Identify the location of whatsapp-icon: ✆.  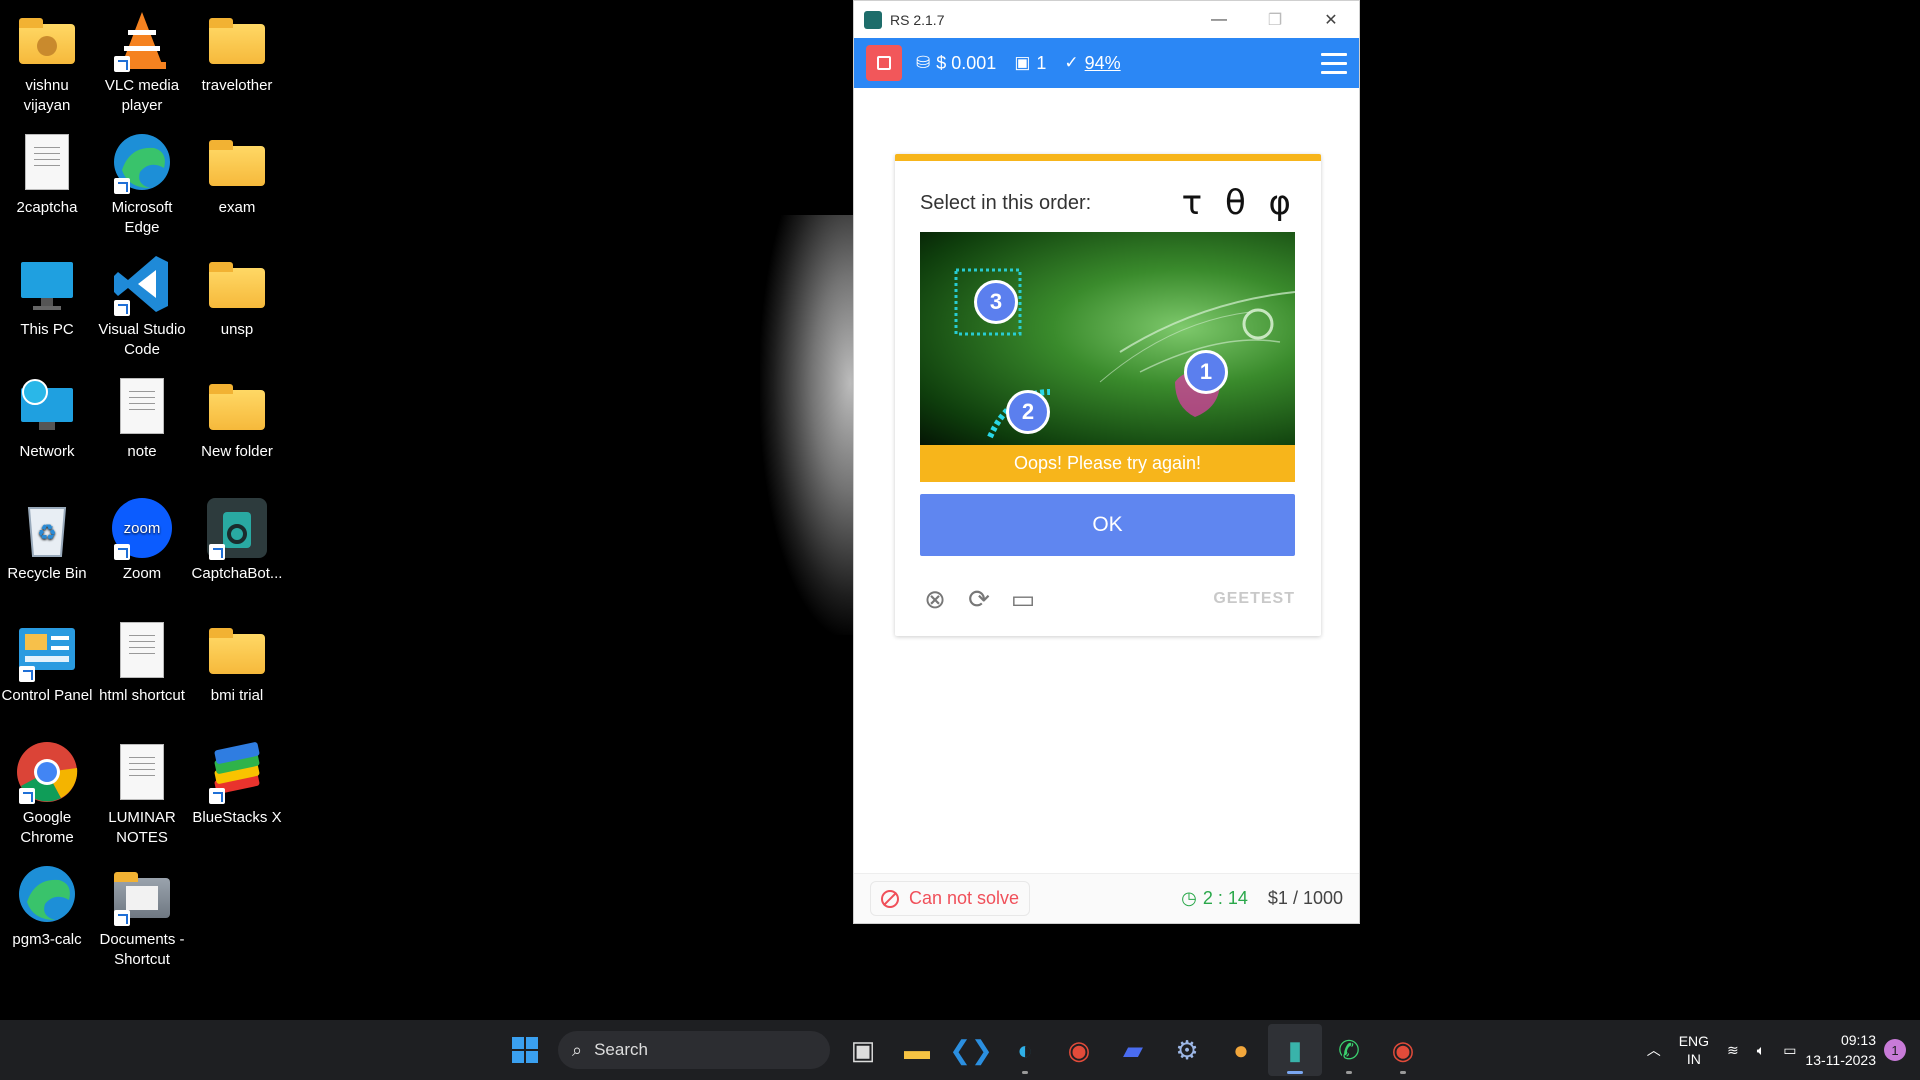
(1349, 1049).